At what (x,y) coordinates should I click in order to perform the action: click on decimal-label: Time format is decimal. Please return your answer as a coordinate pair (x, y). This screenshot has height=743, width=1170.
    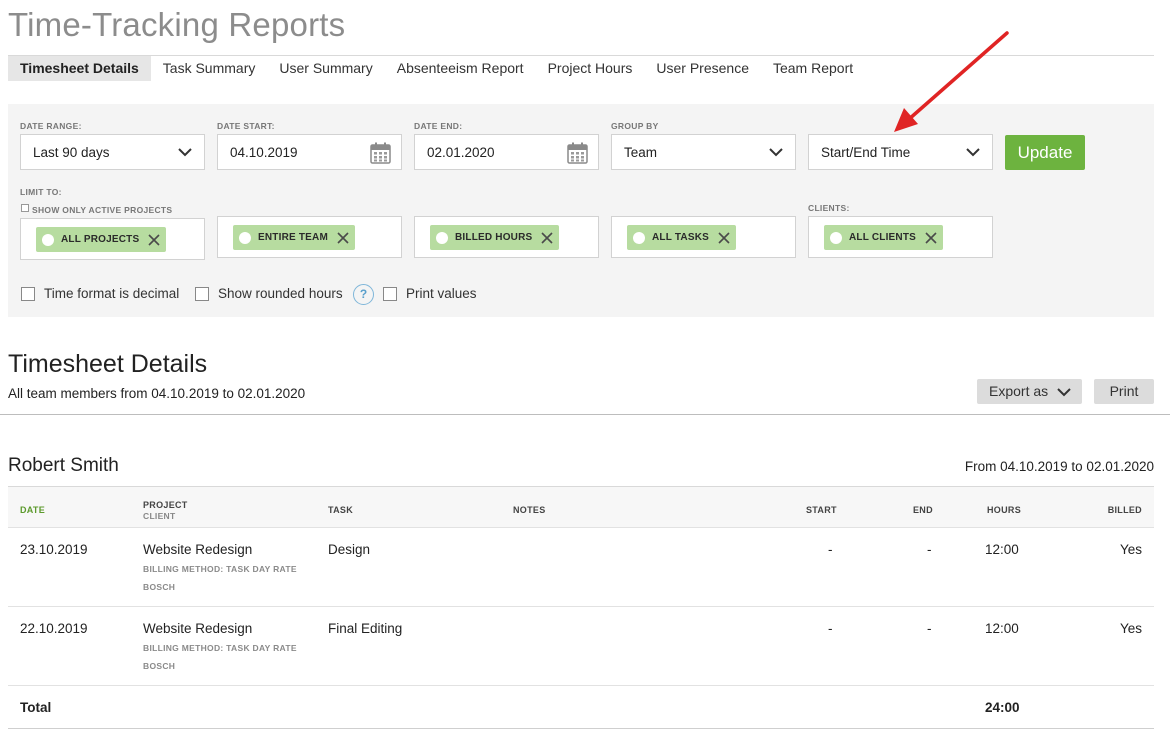
    Looking at the image, I should click on (112, 293).